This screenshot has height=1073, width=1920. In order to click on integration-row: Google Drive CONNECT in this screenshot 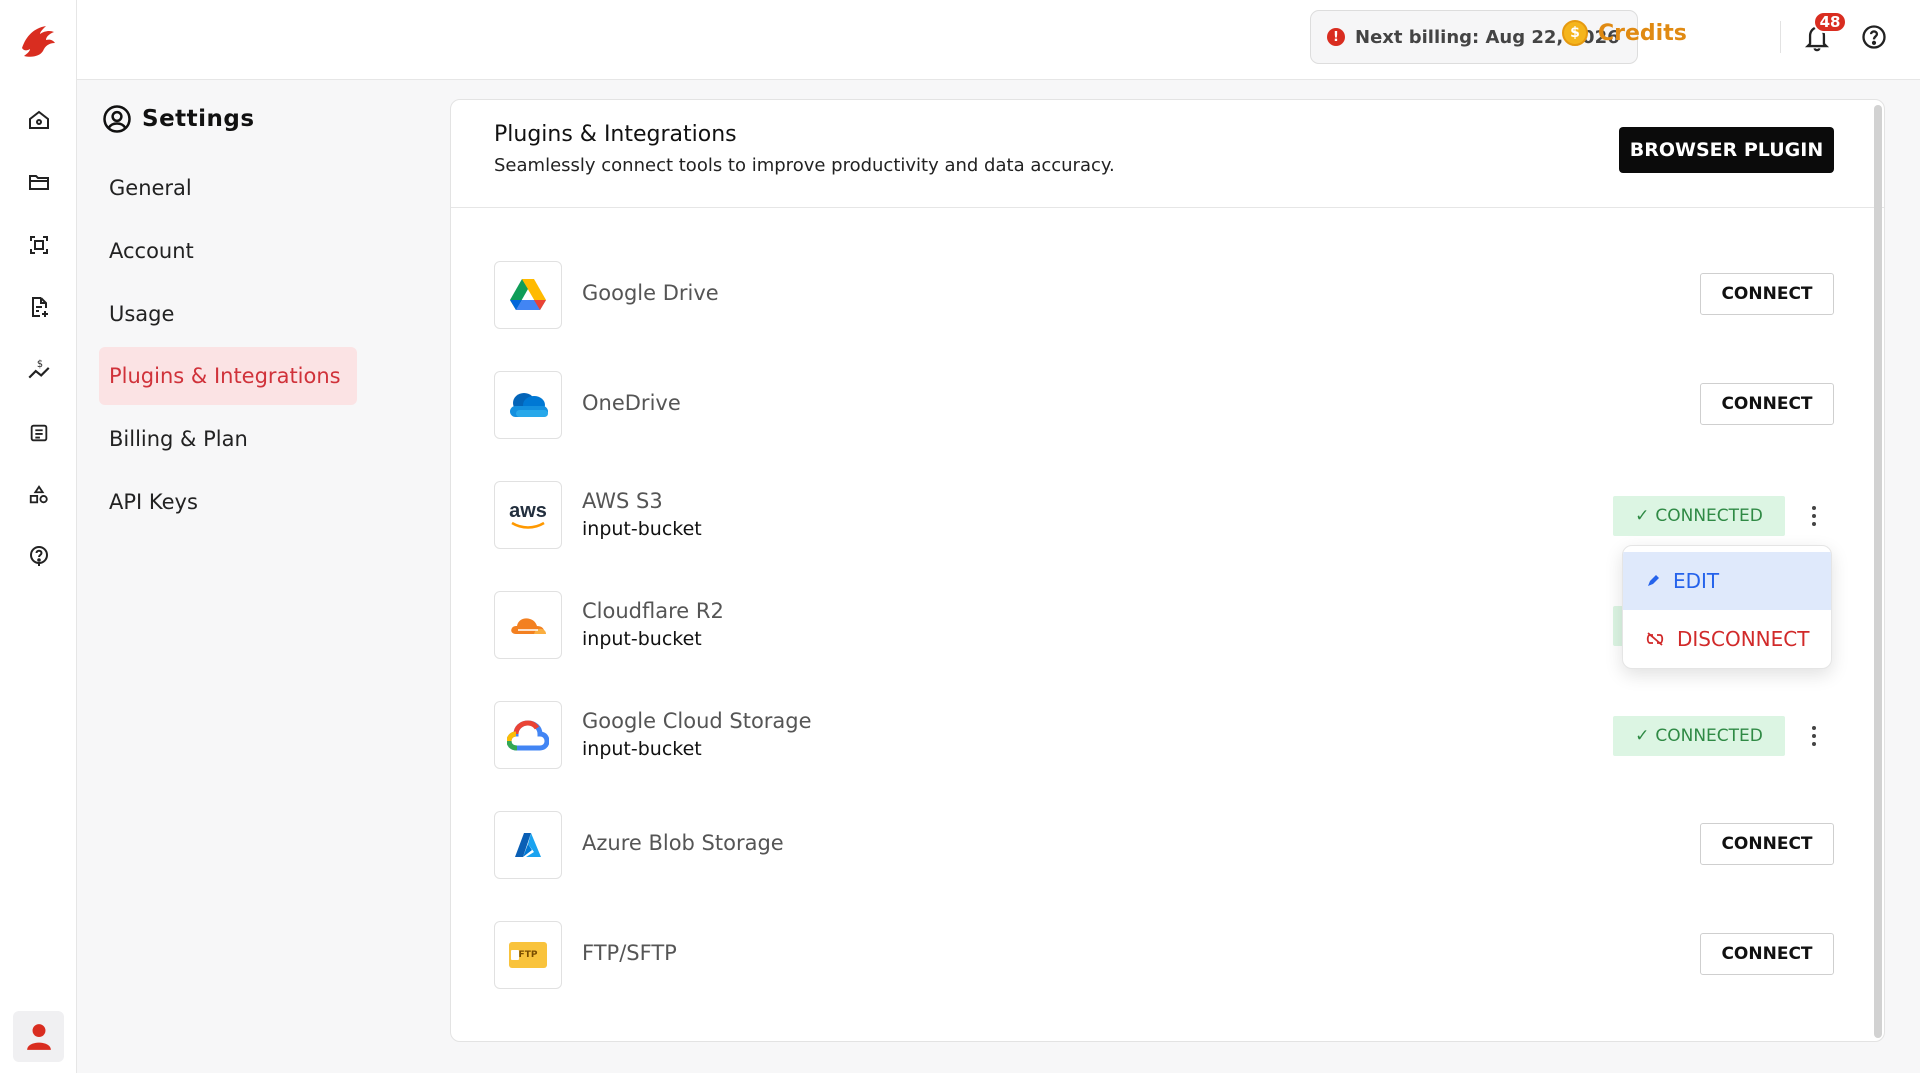, I will do `click(1164, 295)`.